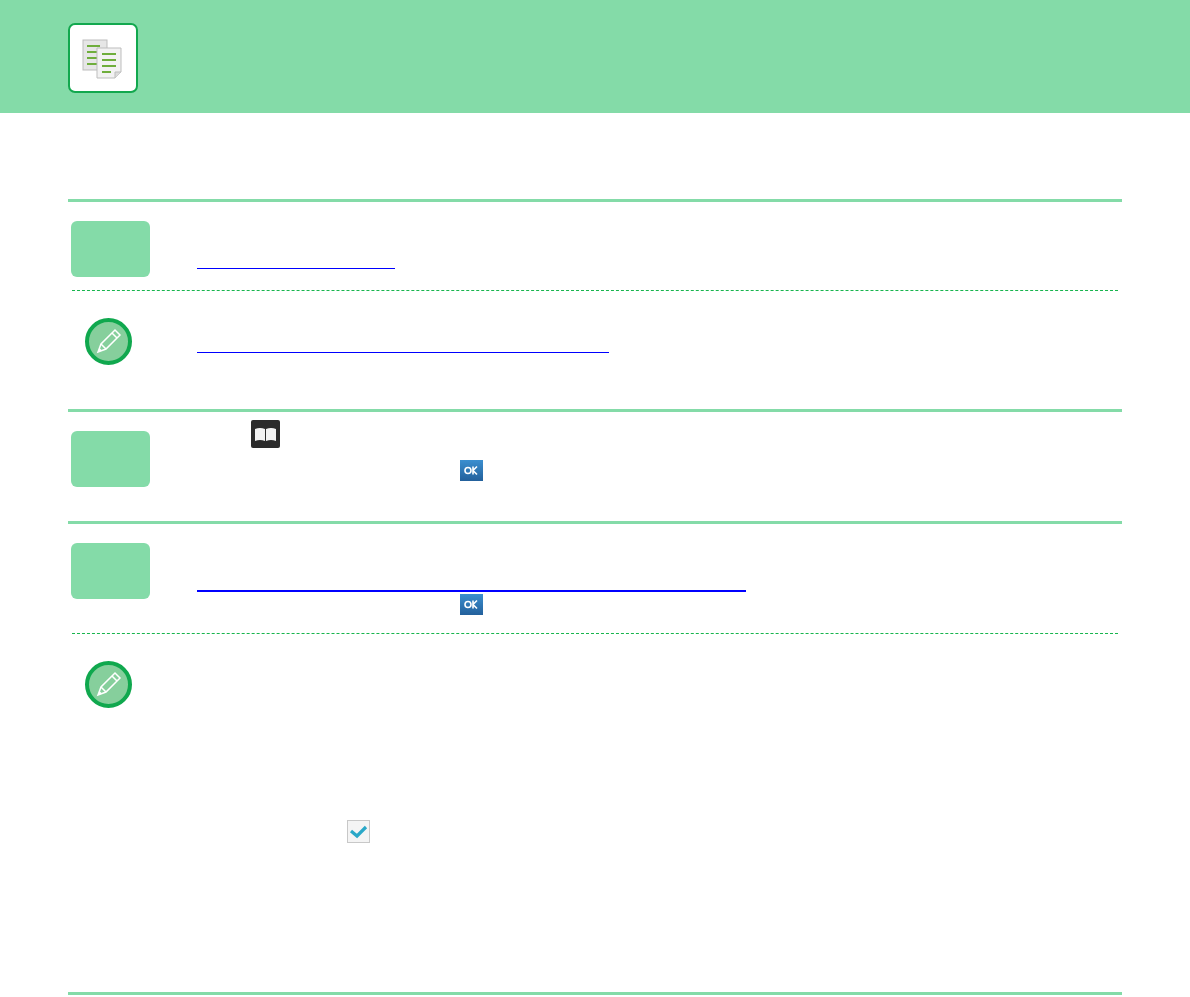 The height and width of the screenshot is (997, 1190). Describe the element at coordinates (103, 58) in the screenshot. I see `copy-app-icon` at that location.